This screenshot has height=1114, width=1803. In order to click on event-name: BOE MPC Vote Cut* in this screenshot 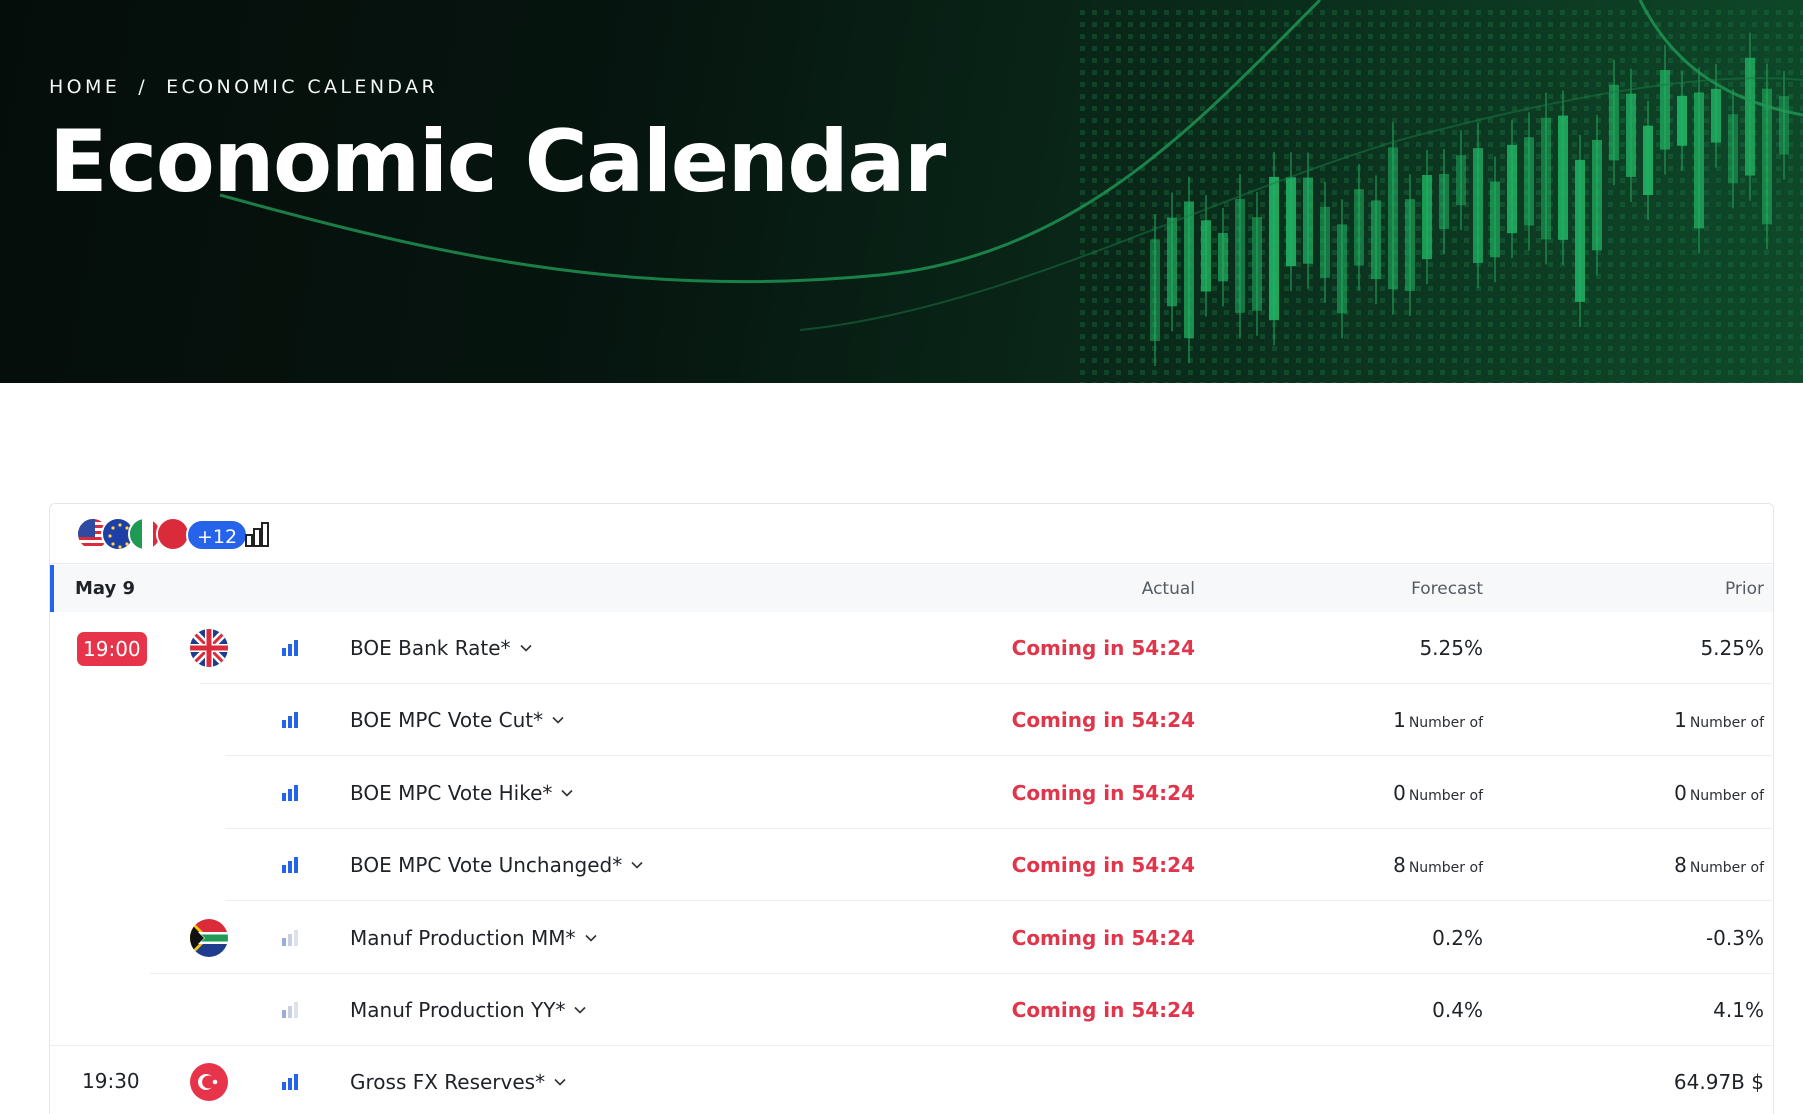, I will do `click(457, 720)`.